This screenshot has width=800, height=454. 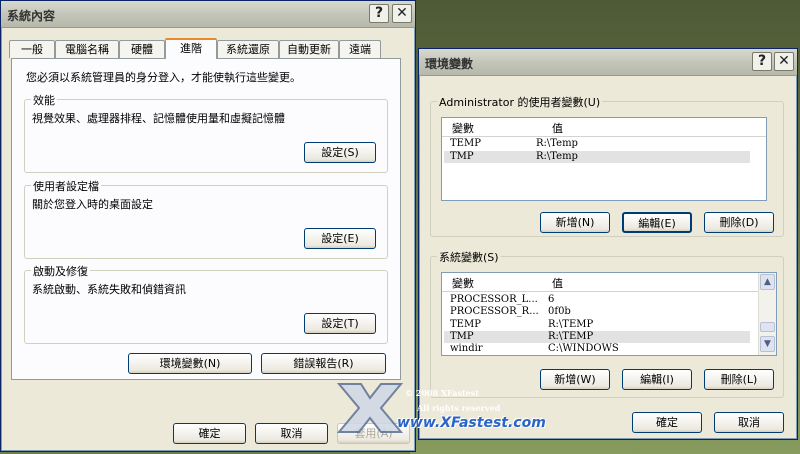 What do you see at coordinates (608, 62) in the screenshot?
I see `environment-variables-titlebar: 環境變數 ? ✕` at bounding box center [608, 62].